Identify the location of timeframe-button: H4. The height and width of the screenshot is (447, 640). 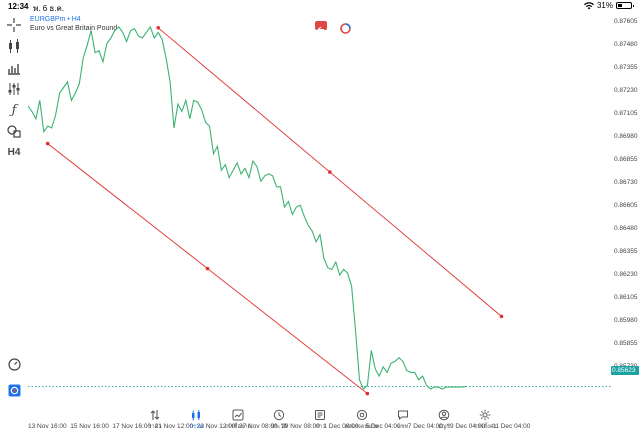
(14, 152).